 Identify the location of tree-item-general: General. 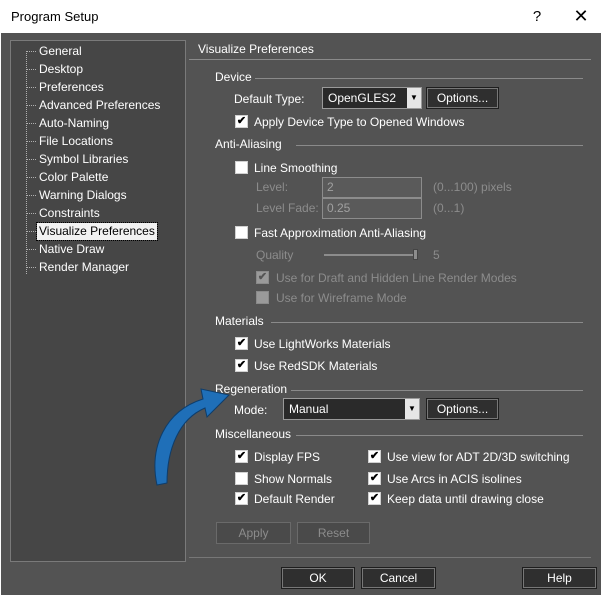
(55, 51).